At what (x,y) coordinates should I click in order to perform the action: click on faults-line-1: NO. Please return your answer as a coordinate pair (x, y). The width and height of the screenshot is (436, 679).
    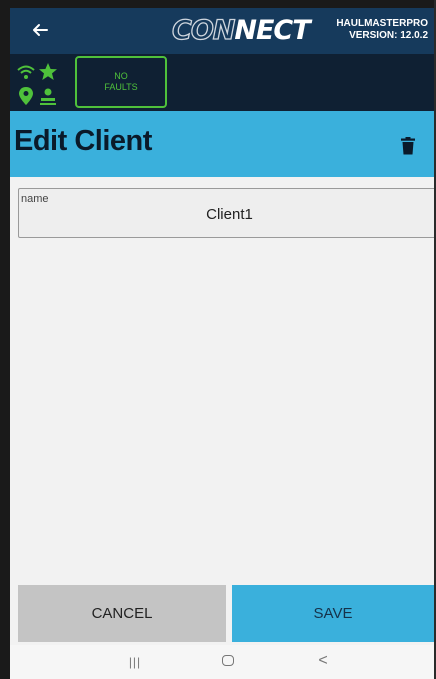
    Looking at the image, I should click on (121, 76).